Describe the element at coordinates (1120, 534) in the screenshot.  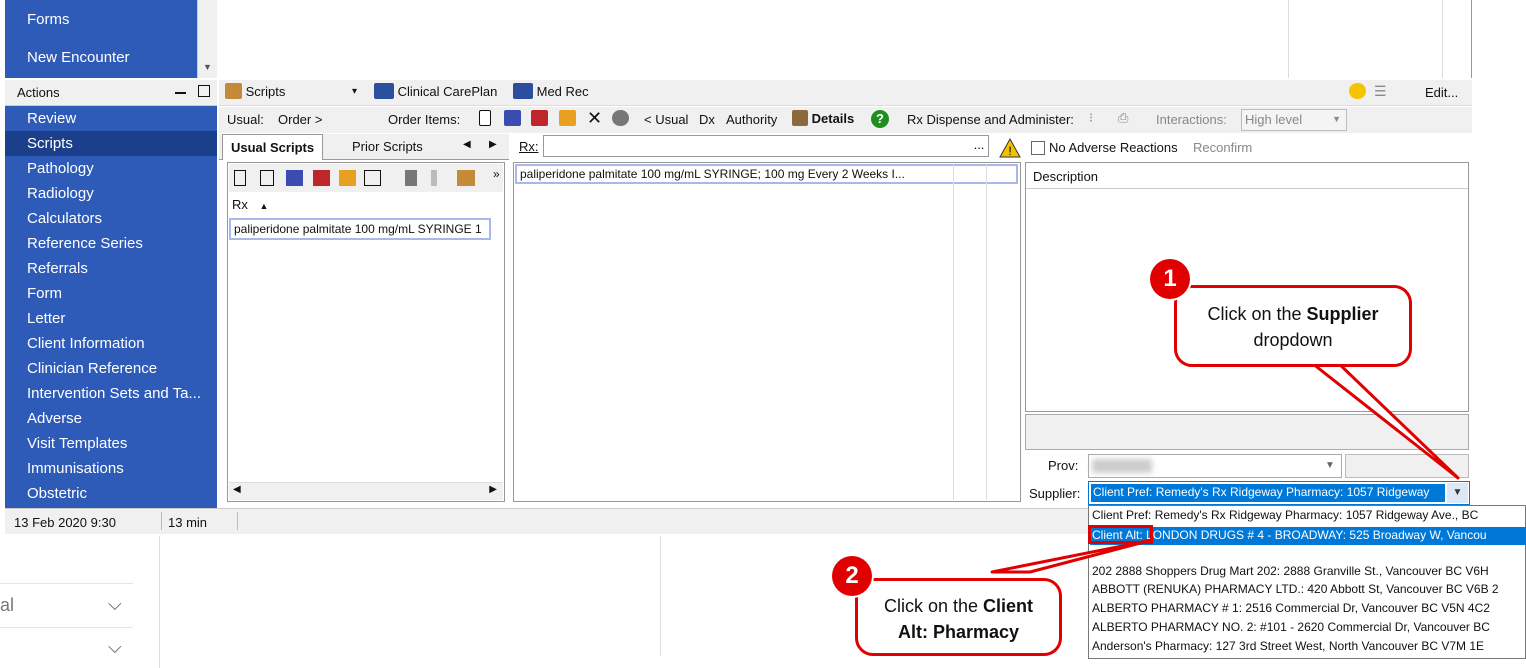
I see `highlight-box` at that location.